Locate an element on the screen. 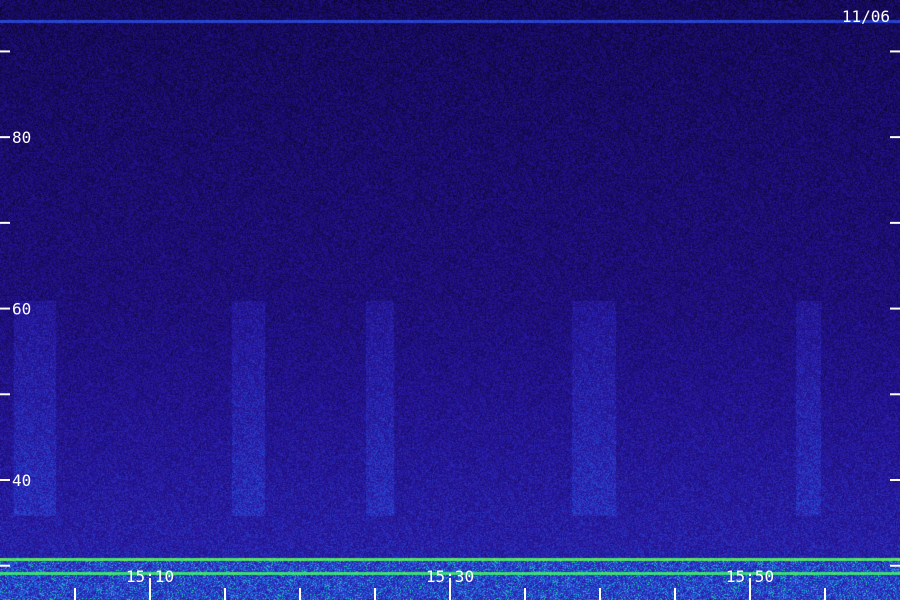  date-label: 11/06 is located at coordinates (866, 16).